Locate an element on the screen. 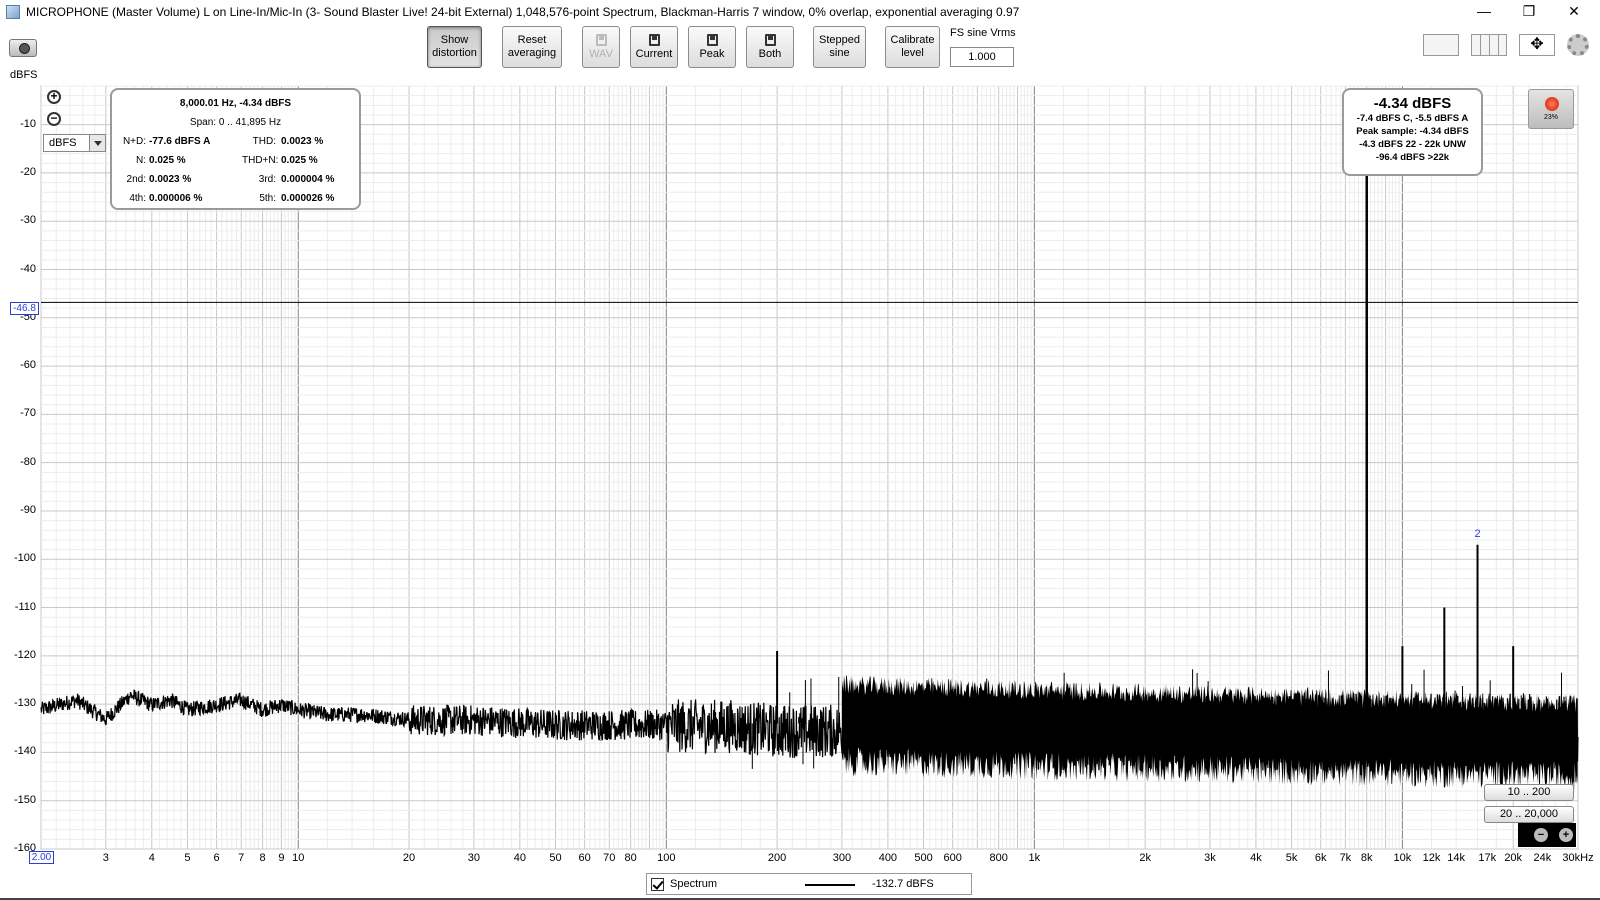  y-tick-label: -110 is located at coordinates (25, 606).